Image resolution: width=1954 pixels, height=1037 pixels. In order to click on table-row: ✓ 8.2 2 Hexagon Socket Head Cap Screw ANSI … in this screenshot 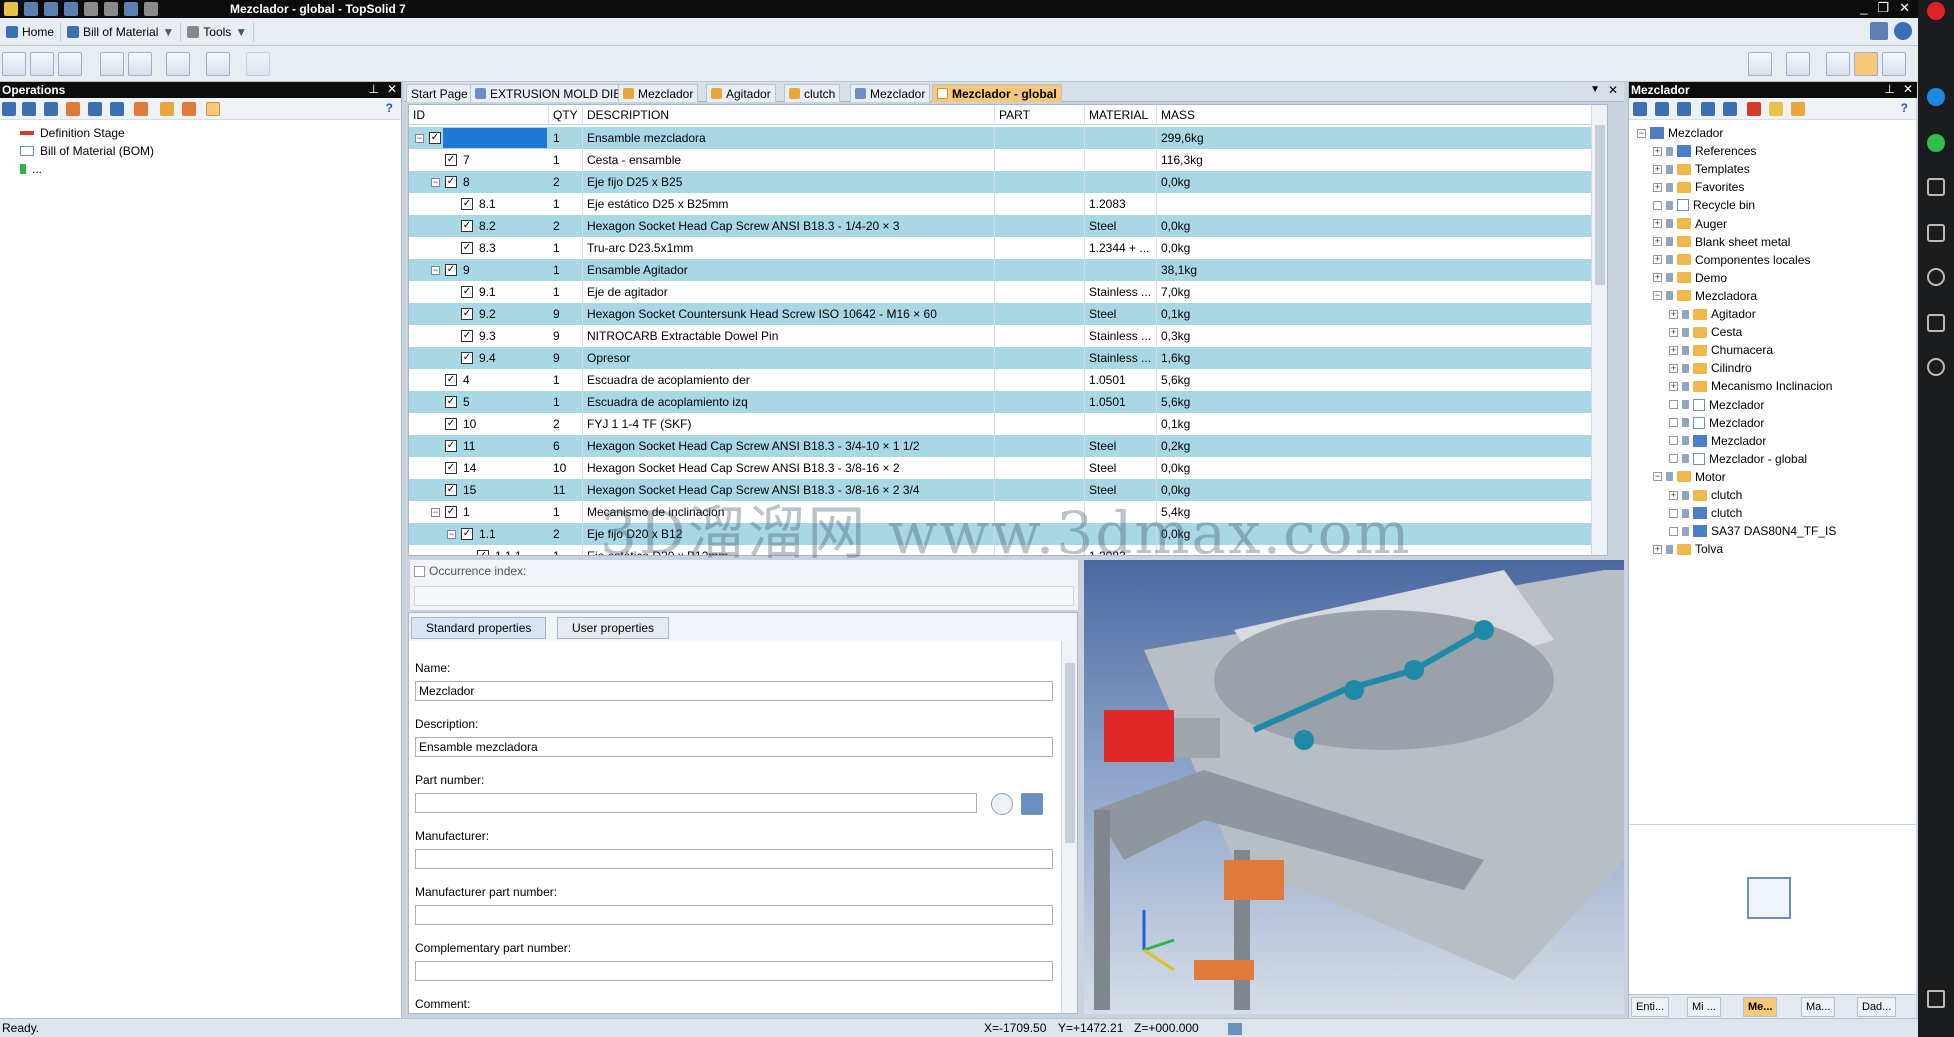, I will do `click(1008, 226)`.